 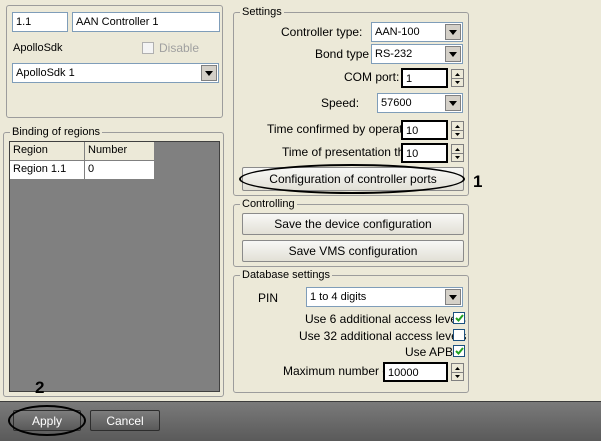 I want to click on speed-label: Speed:, so click(x=340, y=103).